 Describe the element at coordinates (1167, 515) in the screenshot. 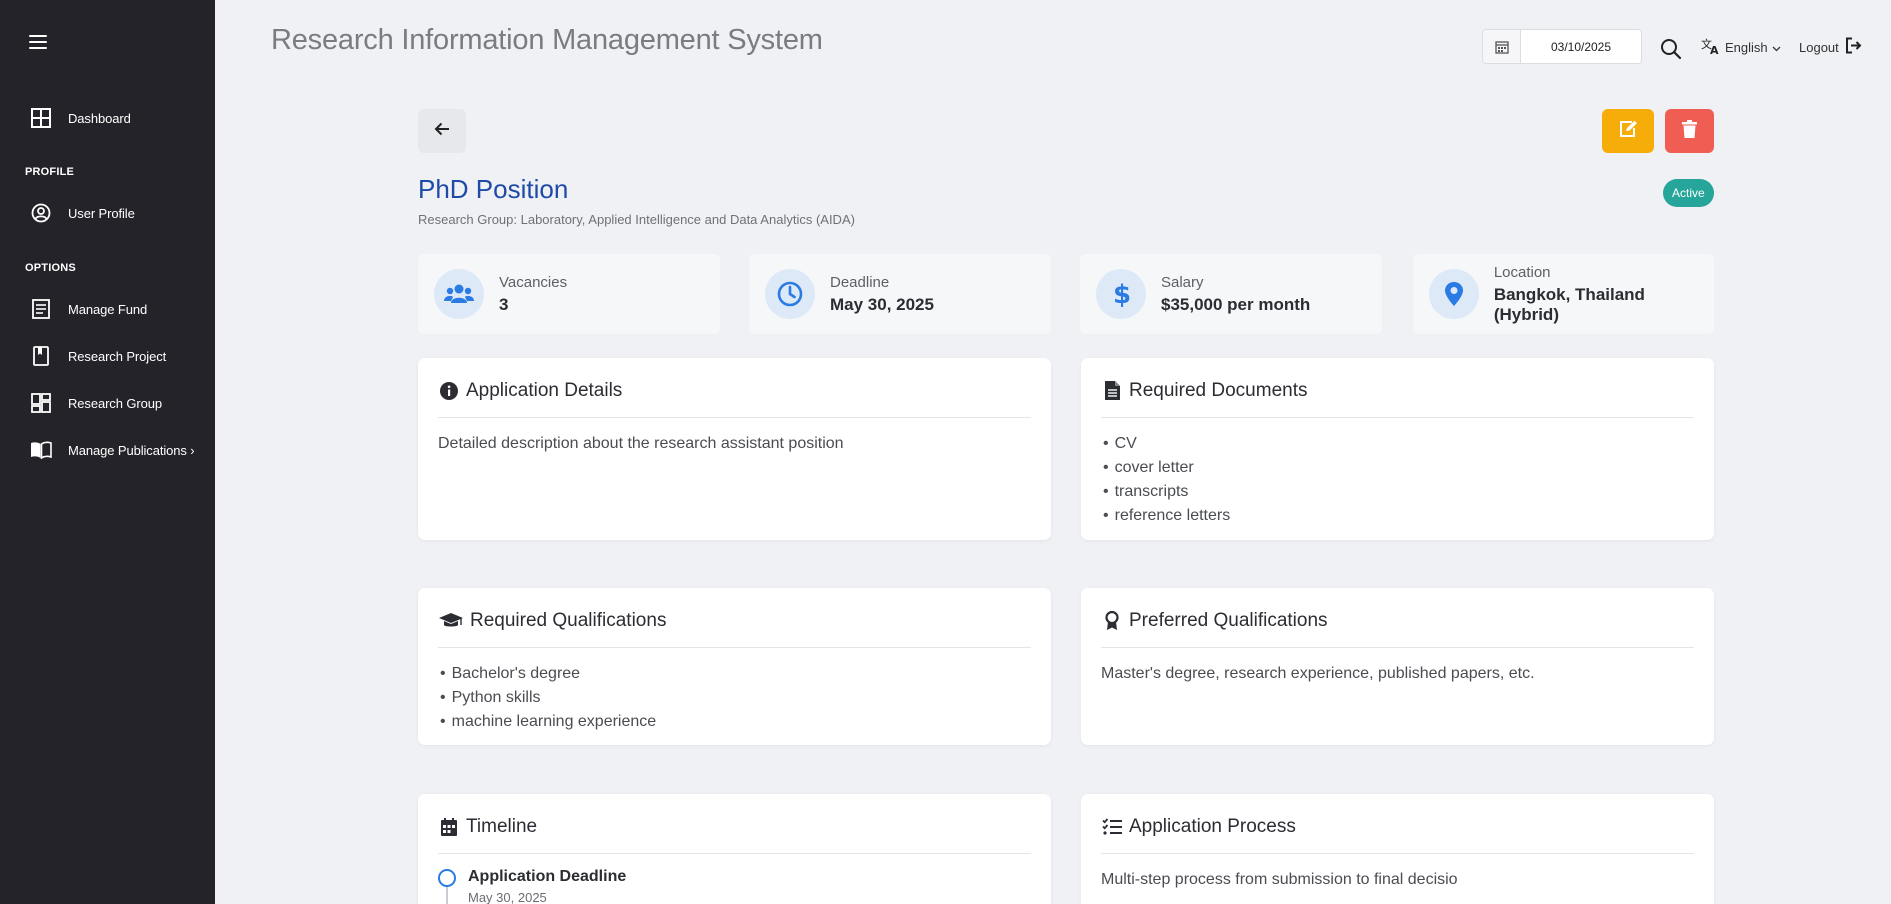

I see `list-item: • reference letters` at that location.